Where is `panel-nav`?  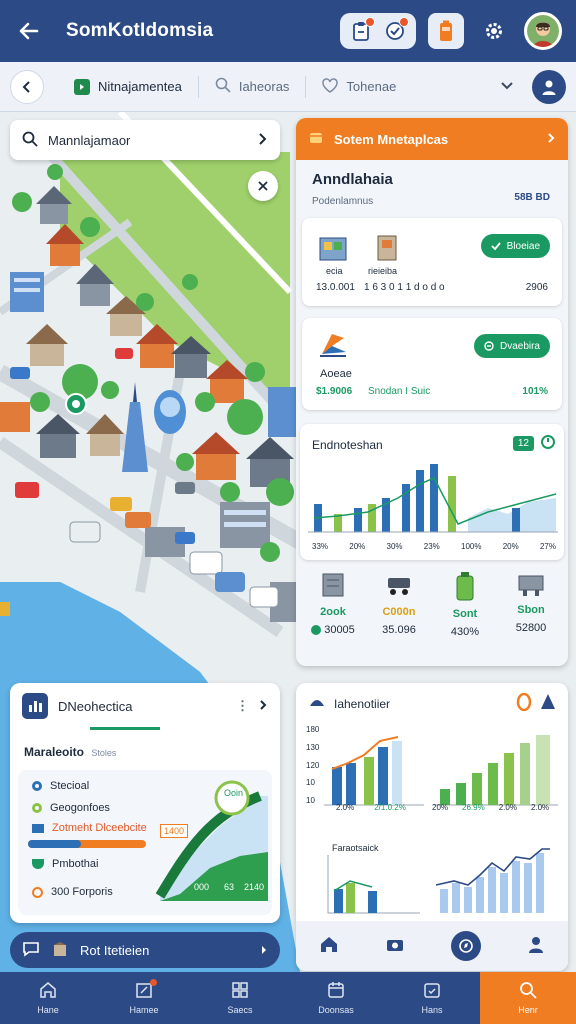
panel-nav is located at coordinates (432, 946).